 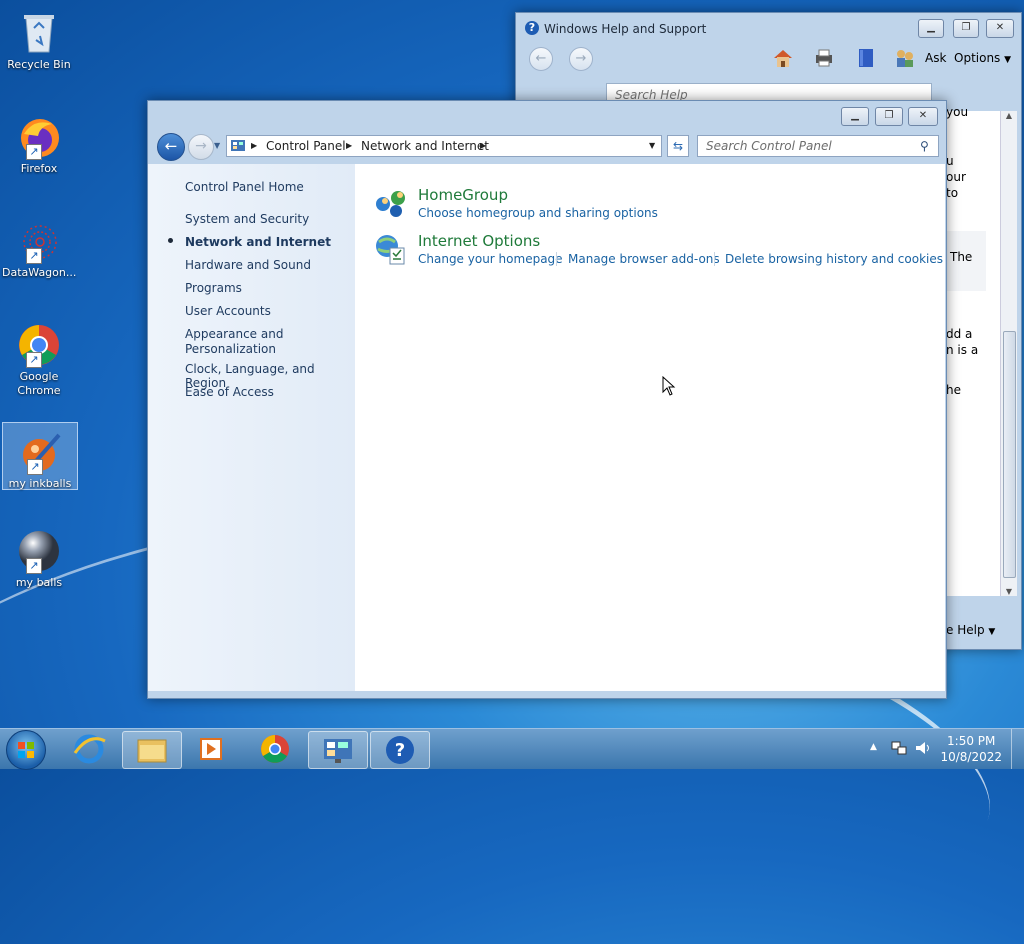 I want to click on scroll-up-icon: ▲, so click(x=1009, y=115).